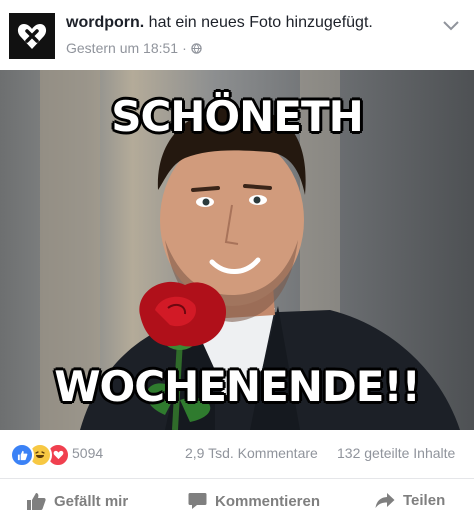 The height and width of the screenshot is (524, 474). I want to click on post-timestamp: Gestern um 18:51, so click(122, 48).